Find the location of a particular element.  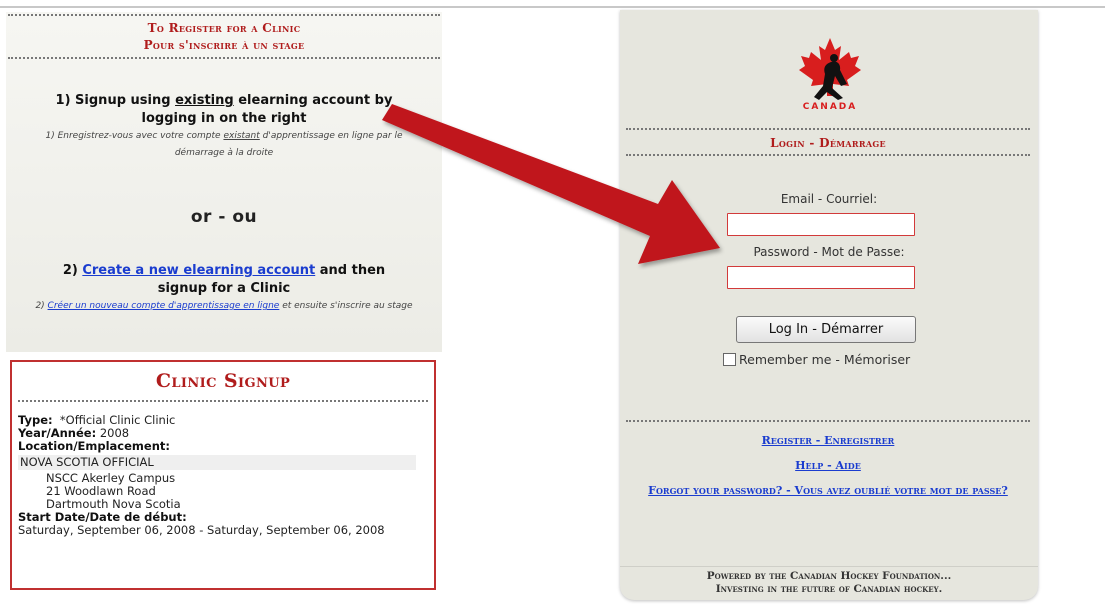

logo-wordmark: CANADA is located at coordinates (830, 107).